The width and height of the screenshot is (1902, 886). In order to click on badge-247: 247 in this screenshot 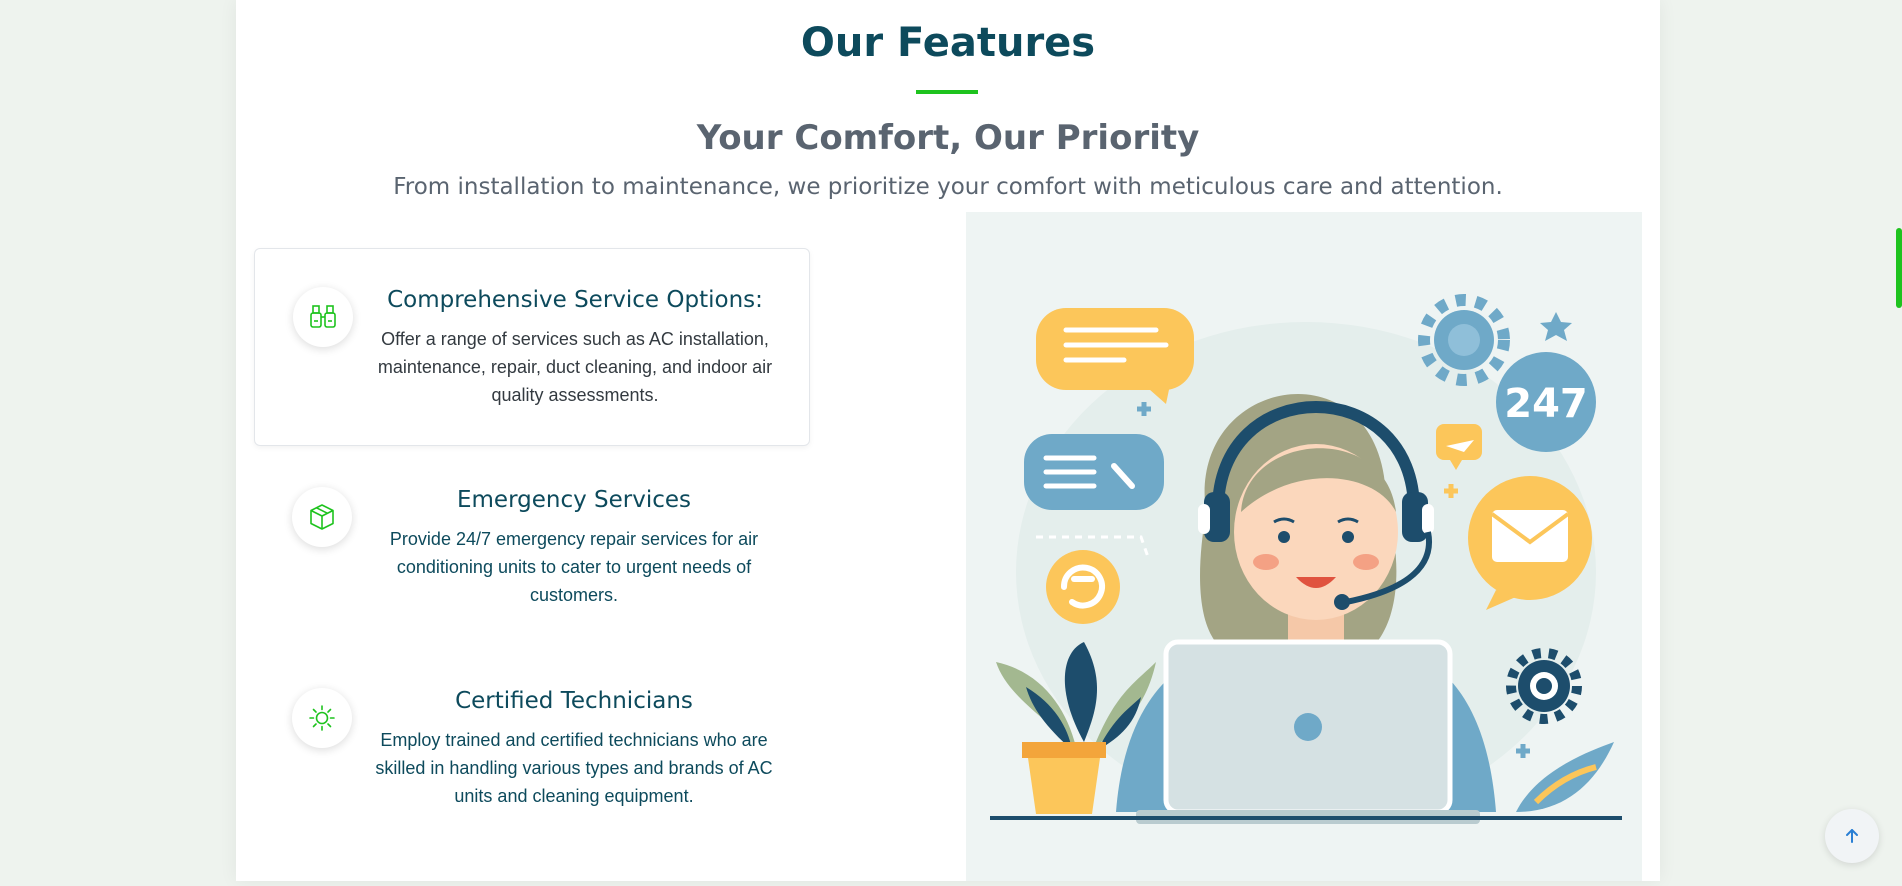, I will do `click(1546, 402)`.